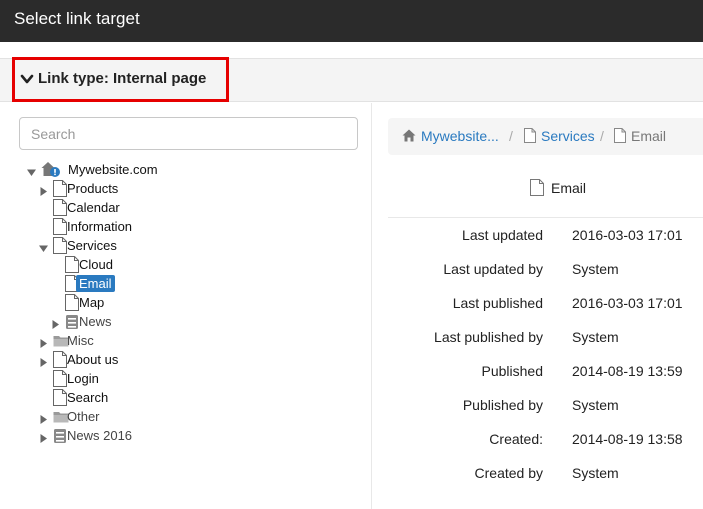 The image size is (703, 509). Describe the element at coordinates (113, 169) in the screenshot. I see `tree-item-label: Mywebsite.com` at that location.